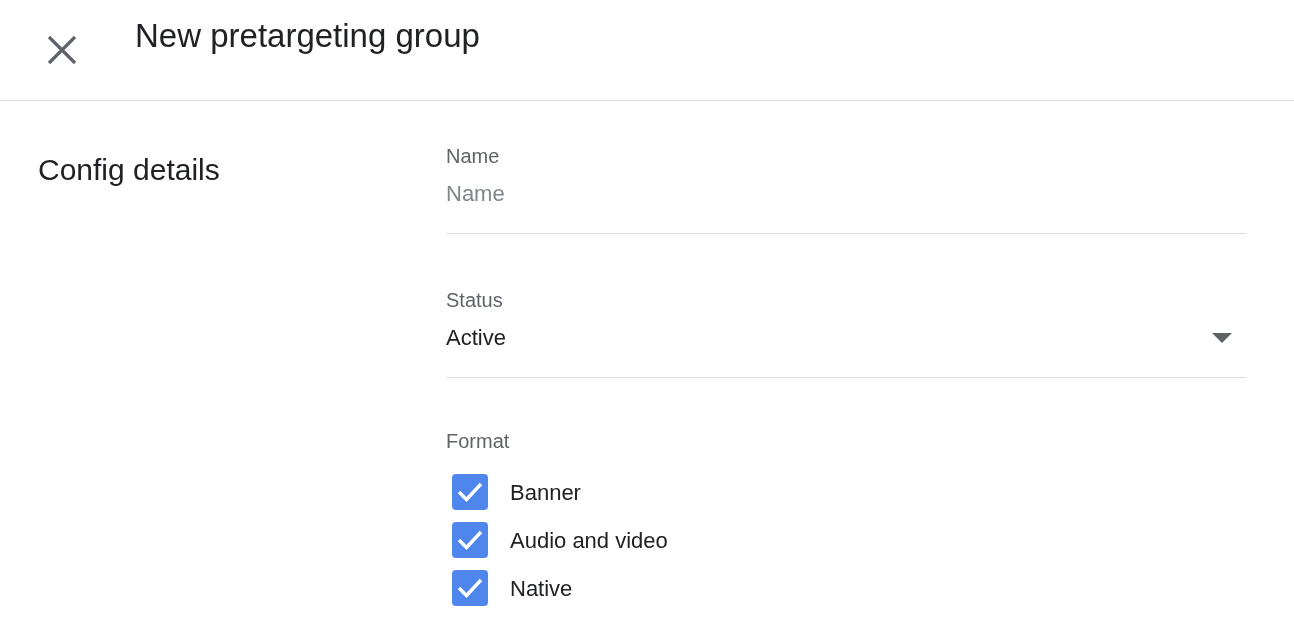 The image size is (1294, 624). I want to click on field-label: Format, so click(478, 441).